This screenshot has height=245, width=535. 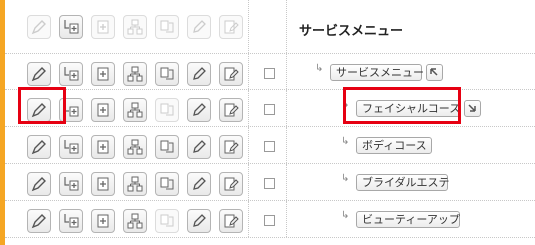 I want to click on menu-item-button: ビューティーアップ, so click(x=408, y=219).